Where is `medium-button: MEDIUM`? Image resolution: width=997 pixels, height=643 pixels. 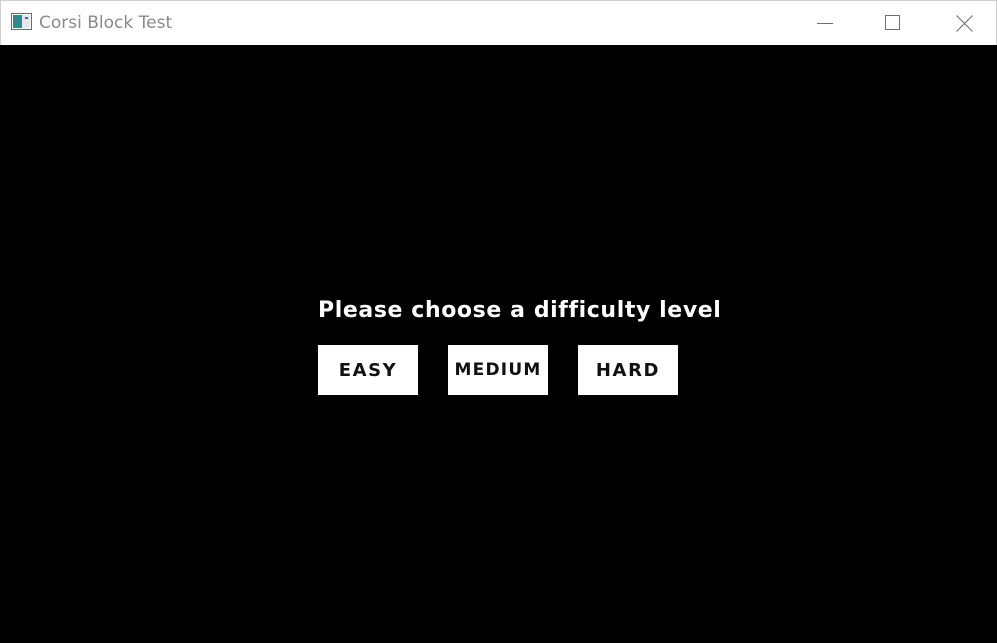 medium-button: MEDIUM is located at coordinates (498, 370).